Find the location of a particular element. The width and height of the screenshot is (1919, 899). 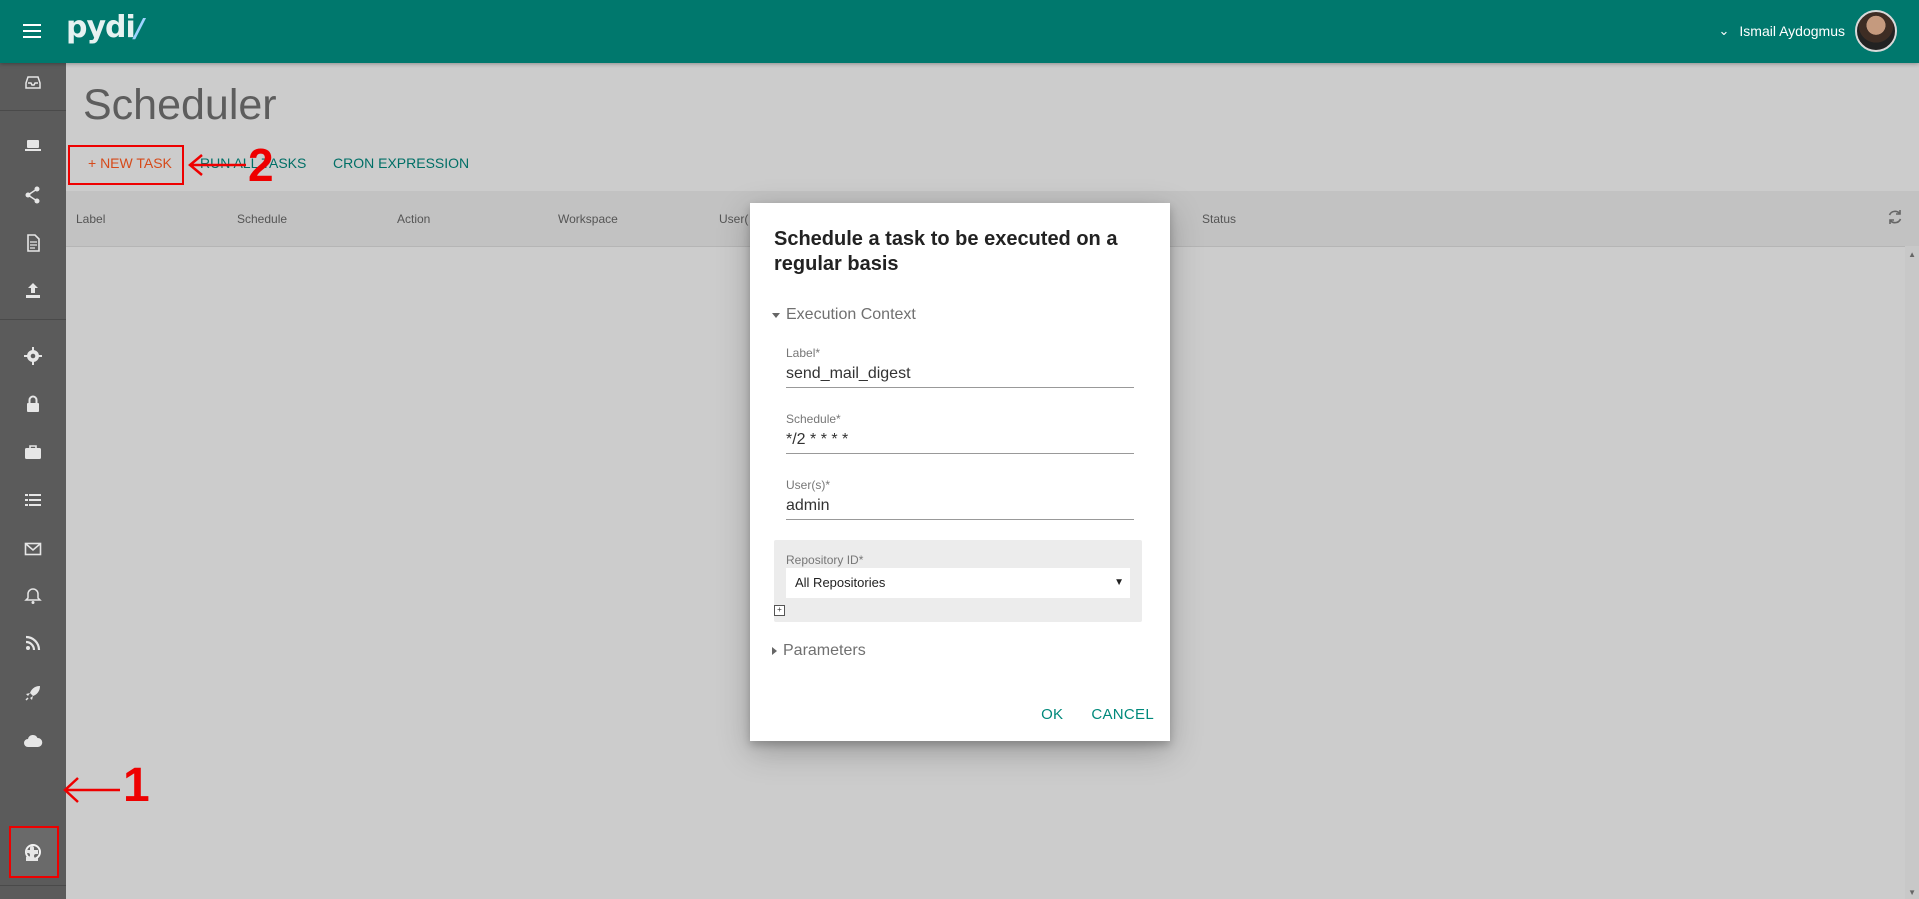

cloud-icon is located at coordinates (33, 741).